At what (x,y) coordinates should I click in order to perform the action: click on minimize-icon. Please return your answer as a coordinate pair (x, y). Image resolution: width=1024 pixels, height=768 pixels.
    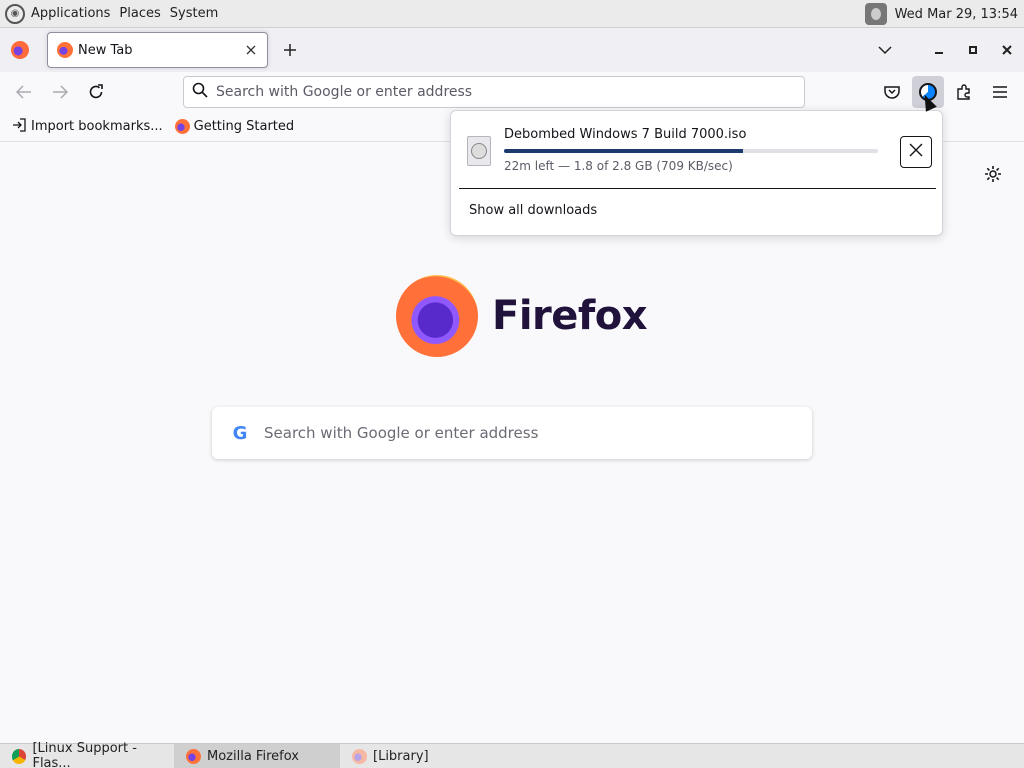
    Looking at the image, I should click on (939, 50).